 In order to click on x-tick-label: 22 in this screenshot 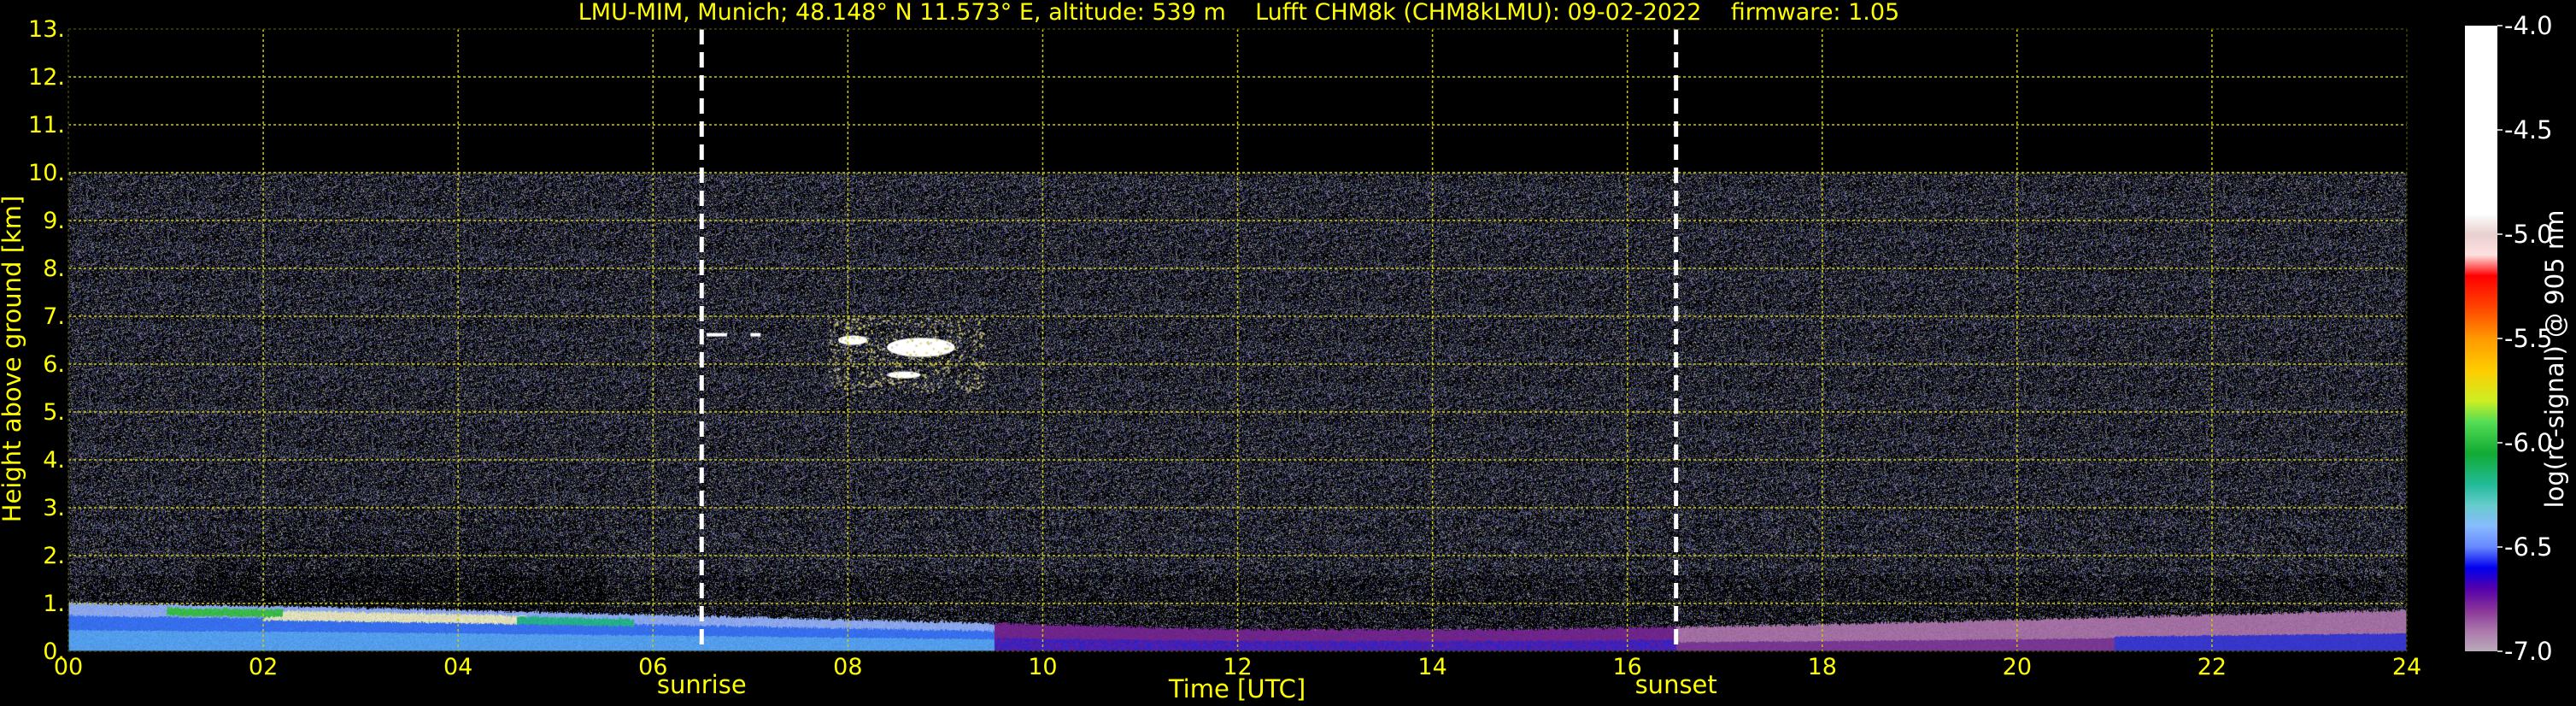, I will do `click(2212, 667)`.